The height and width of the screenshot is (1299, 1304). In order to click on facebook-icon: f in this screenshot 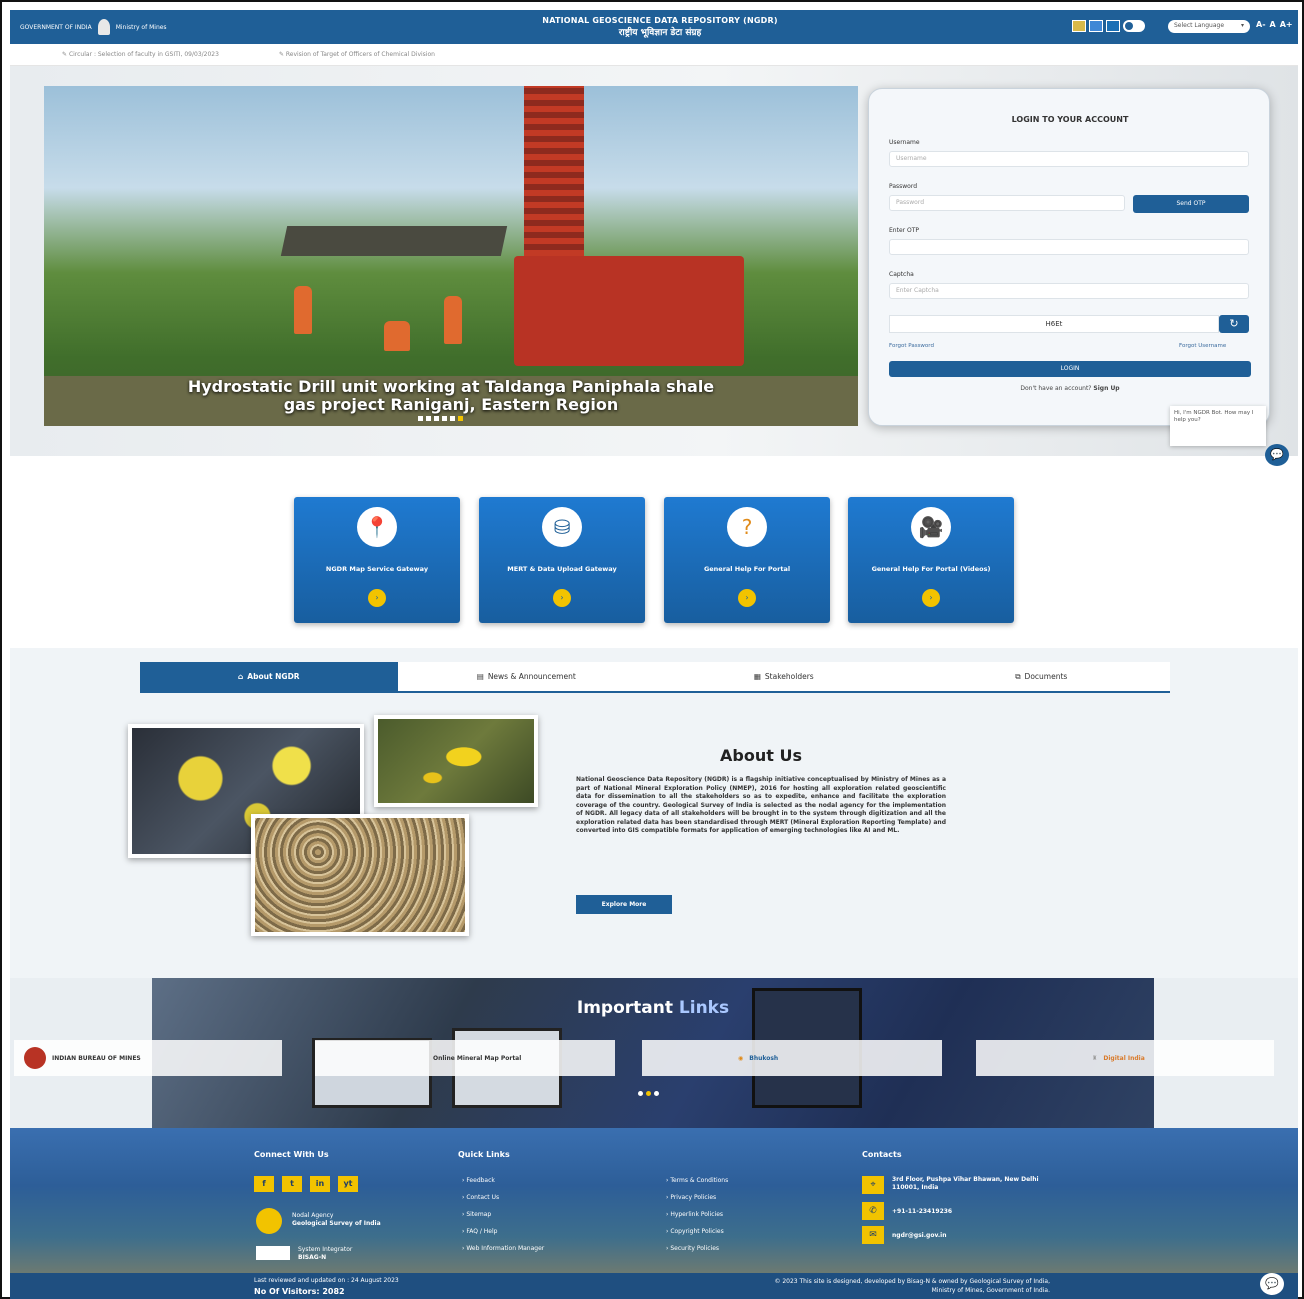, I will do `click(264, 1184)`.